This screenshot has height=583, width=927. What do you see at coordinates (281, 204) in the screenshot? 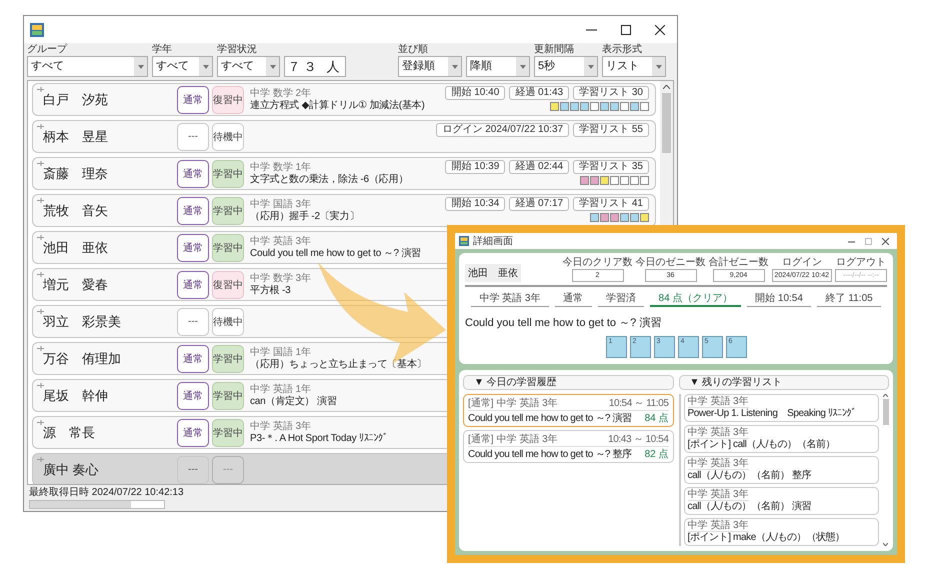
I see `subject-label: 中学 国語 3年` at bounding box center [281, 204].